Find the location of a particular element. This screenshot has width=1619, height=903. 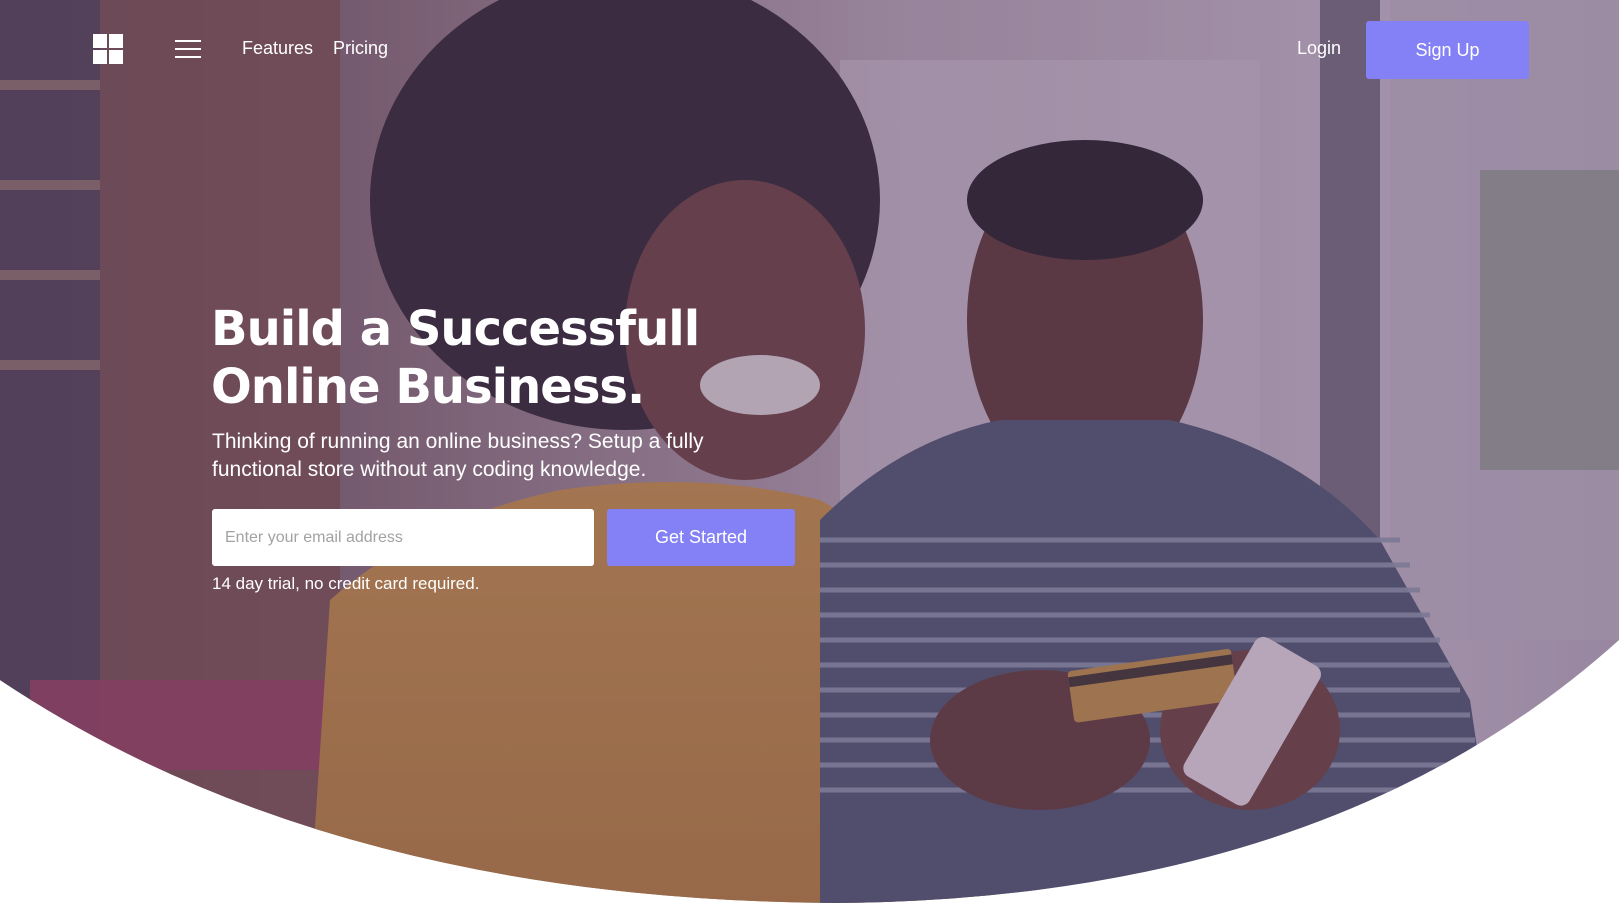

hamburger-menu-icon is located at coordinates (188, 50).